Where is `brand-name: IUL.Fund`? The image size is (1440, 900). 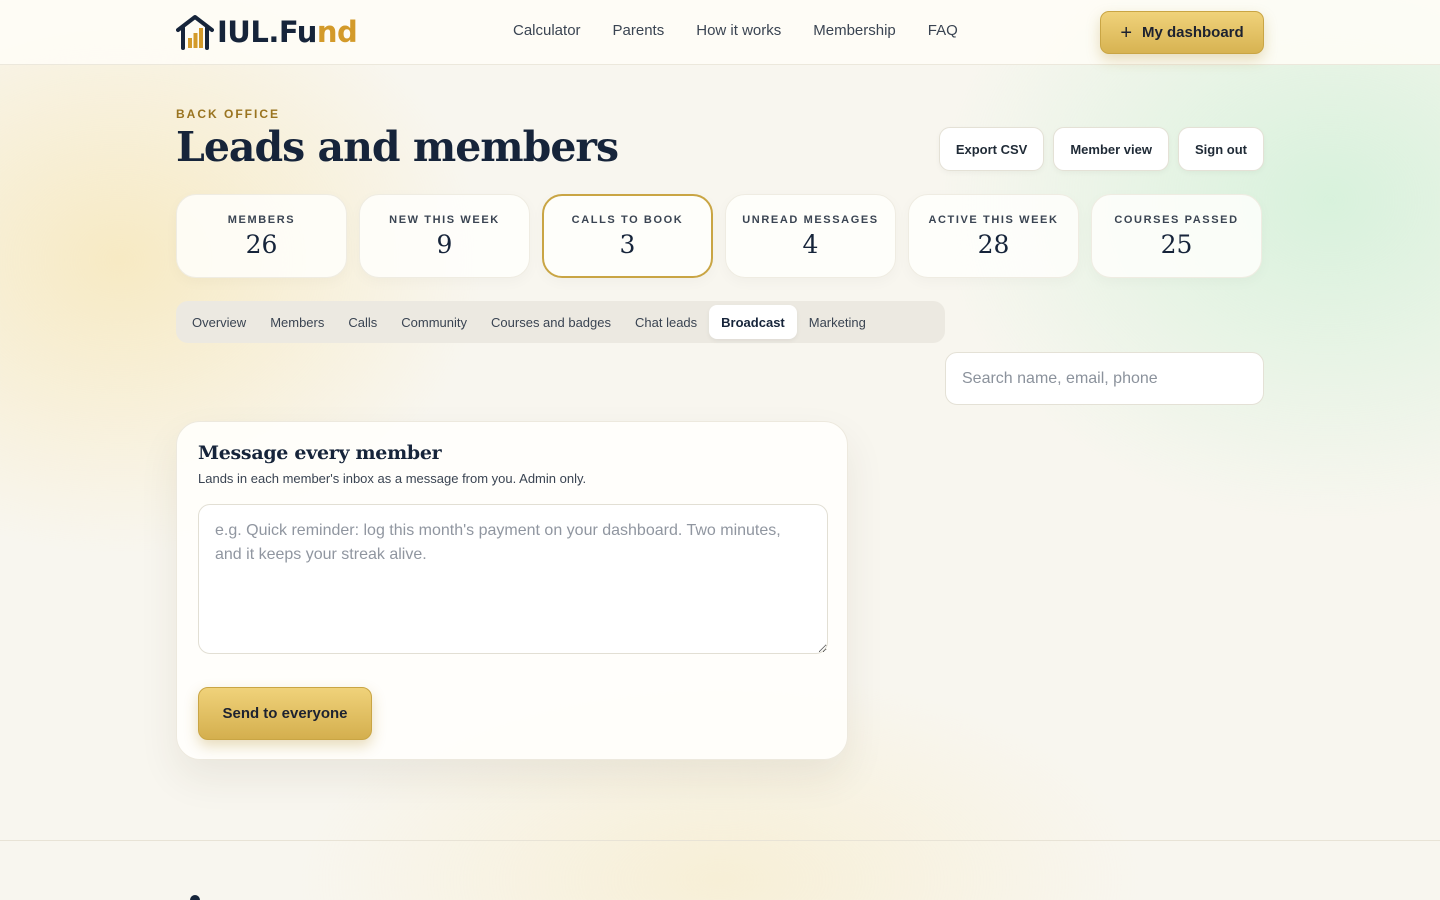 brand-name: IUL.Fund is located at coordinates (287, 32).